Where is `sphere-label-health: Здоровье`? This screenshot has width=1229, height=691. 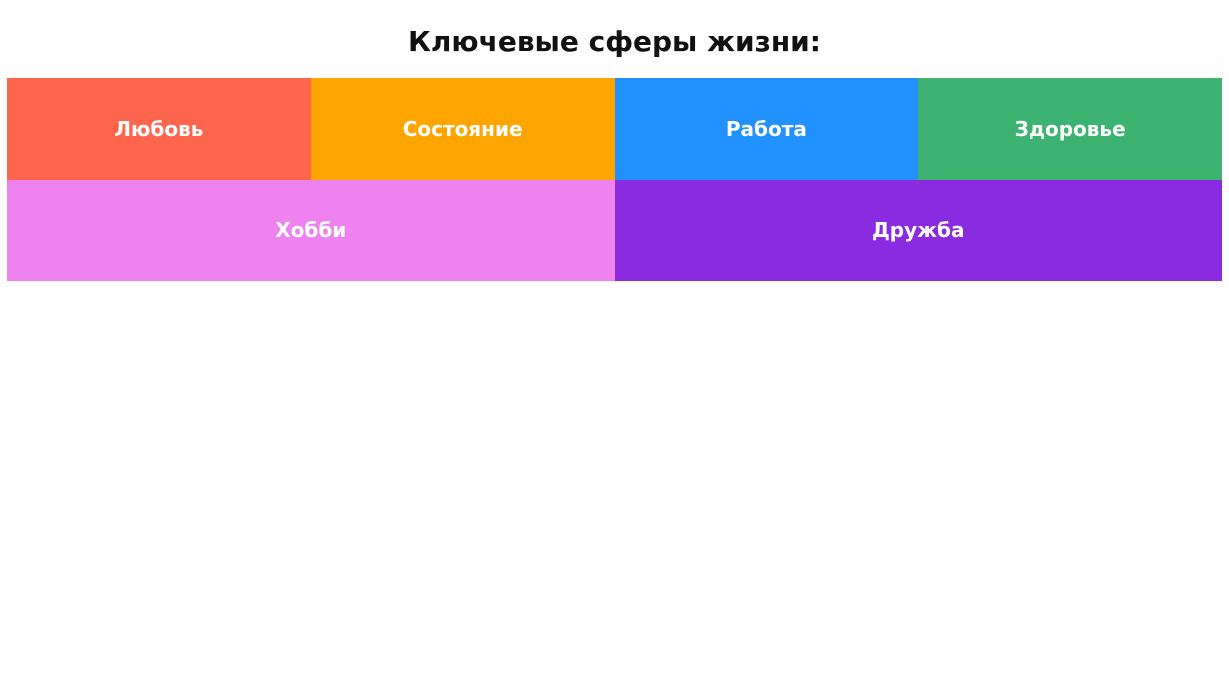 sphere-label-health: Здоровье is located at coordinates (1070, 128).